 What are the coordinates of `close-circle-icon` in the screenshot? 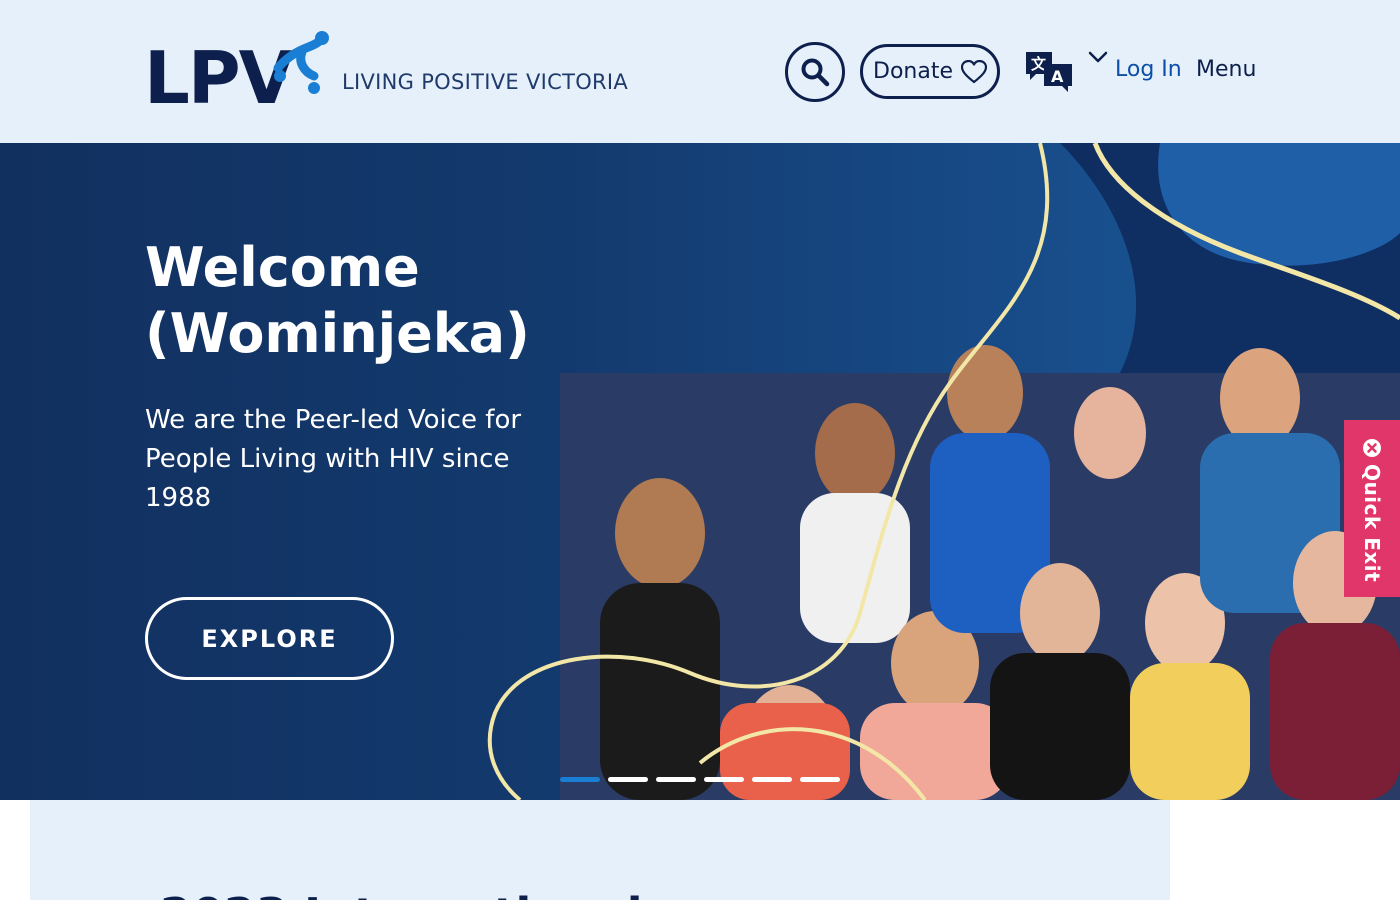 It's located at (1372, 448).